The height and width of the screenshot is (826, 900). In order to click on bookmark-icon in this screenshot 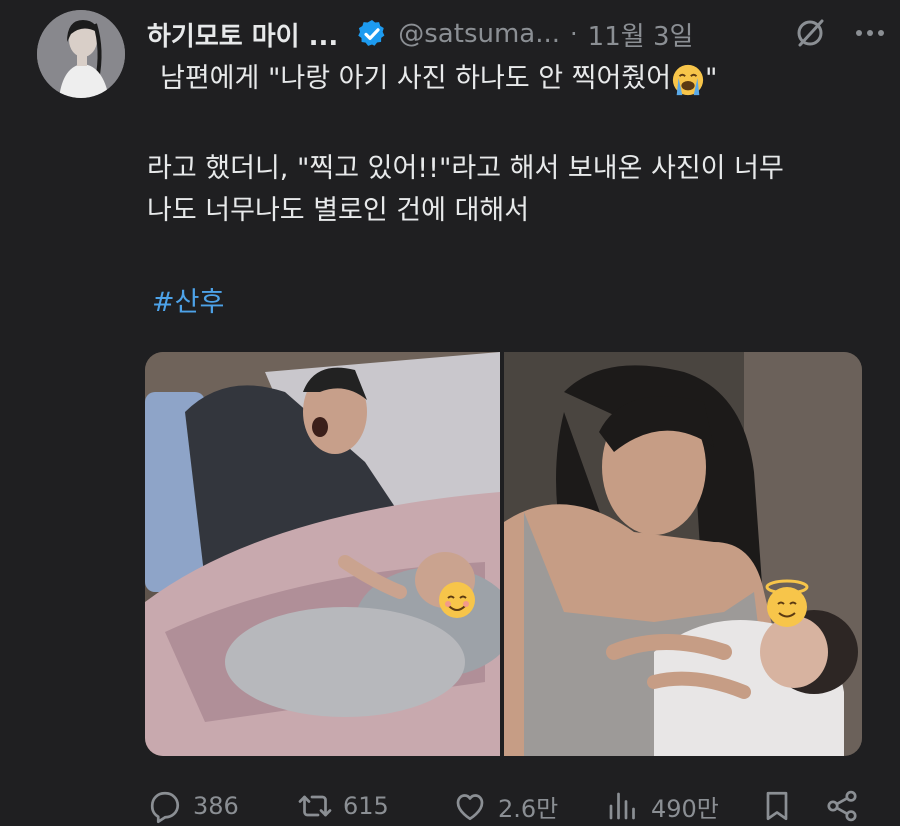, I will do `click(777, 806)`.